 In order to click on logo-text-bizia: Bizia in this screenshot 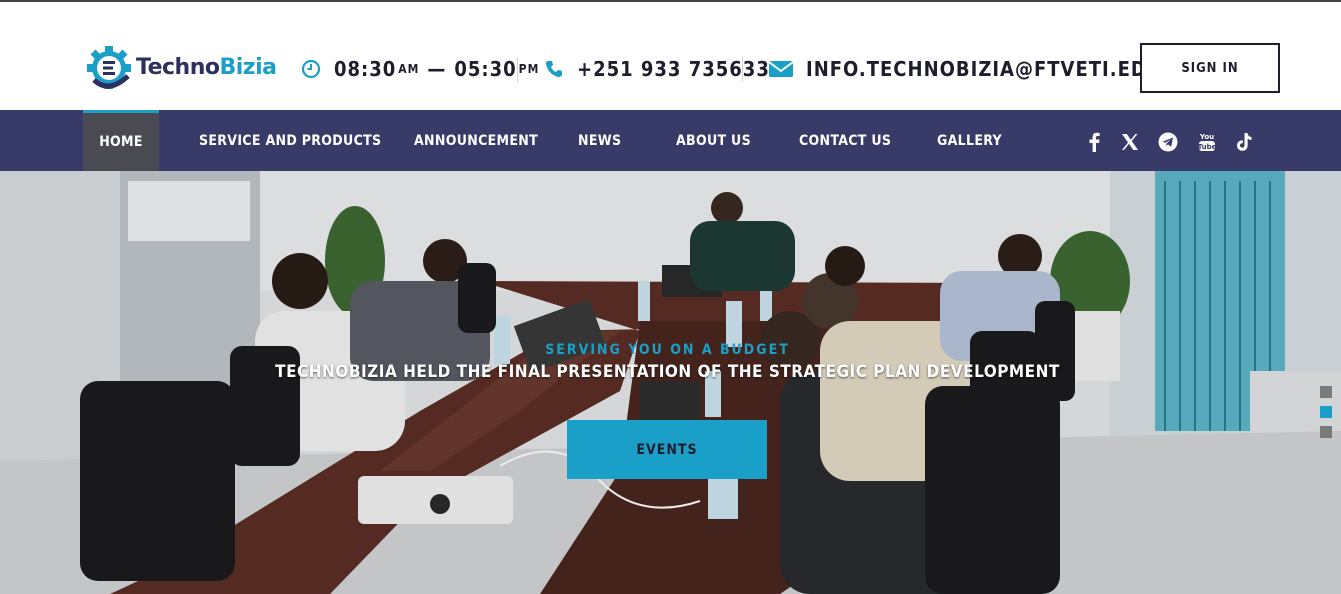, I will do `click(248, 67)`.